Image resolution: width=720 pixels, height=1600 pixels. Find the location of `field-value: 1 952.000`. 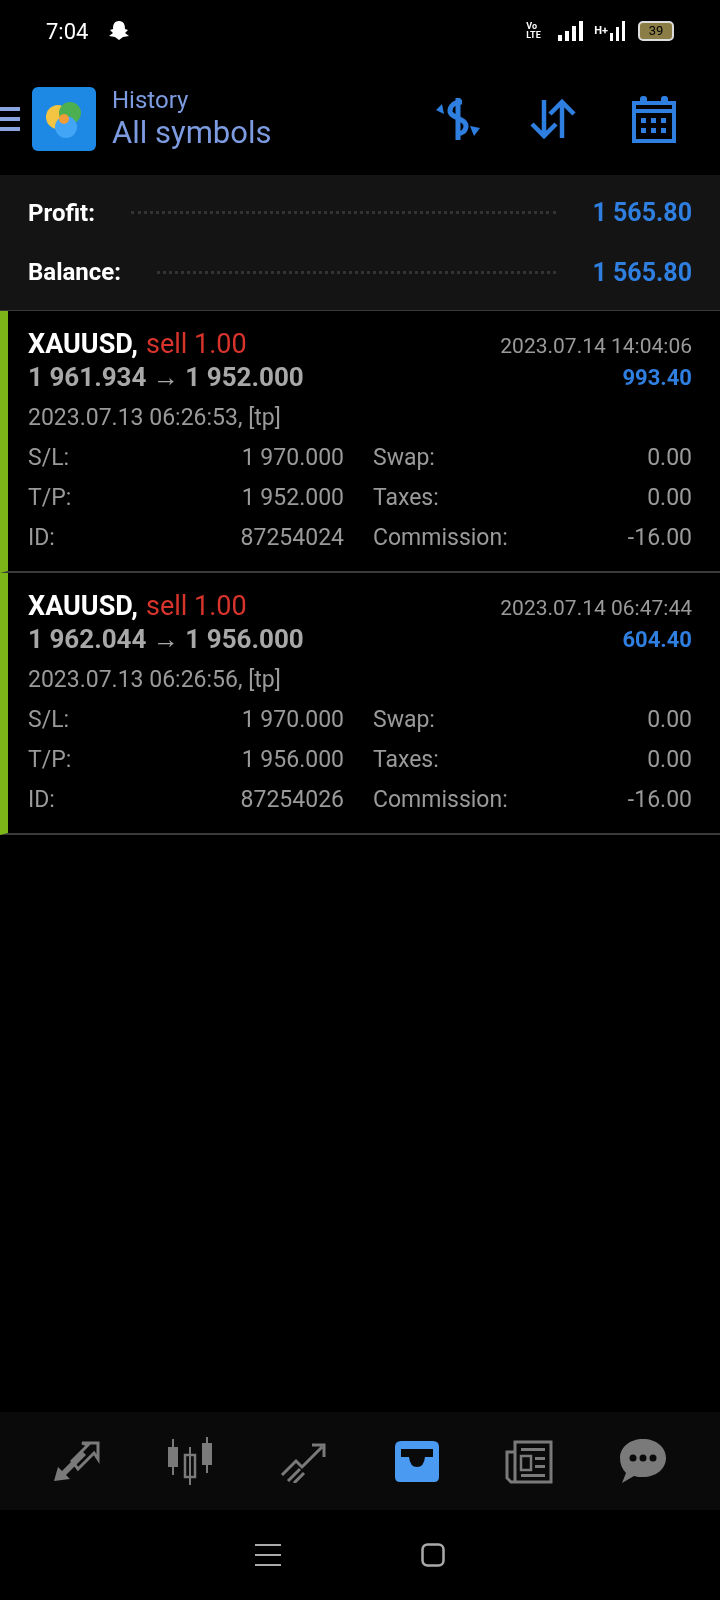

field-value: 1 952.000 is located at coordinates (292, 498).